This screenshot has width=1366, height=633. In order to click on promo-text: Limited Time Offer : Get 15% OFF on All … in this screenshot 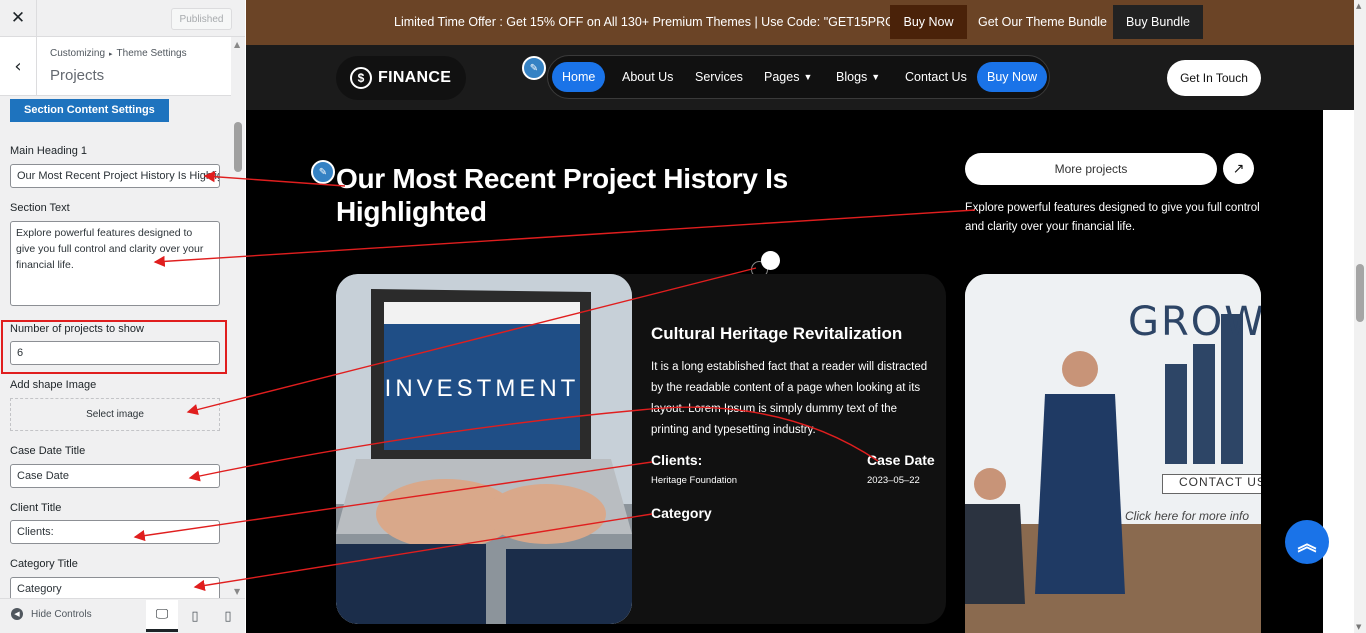, I will do `click(647, 22)`.